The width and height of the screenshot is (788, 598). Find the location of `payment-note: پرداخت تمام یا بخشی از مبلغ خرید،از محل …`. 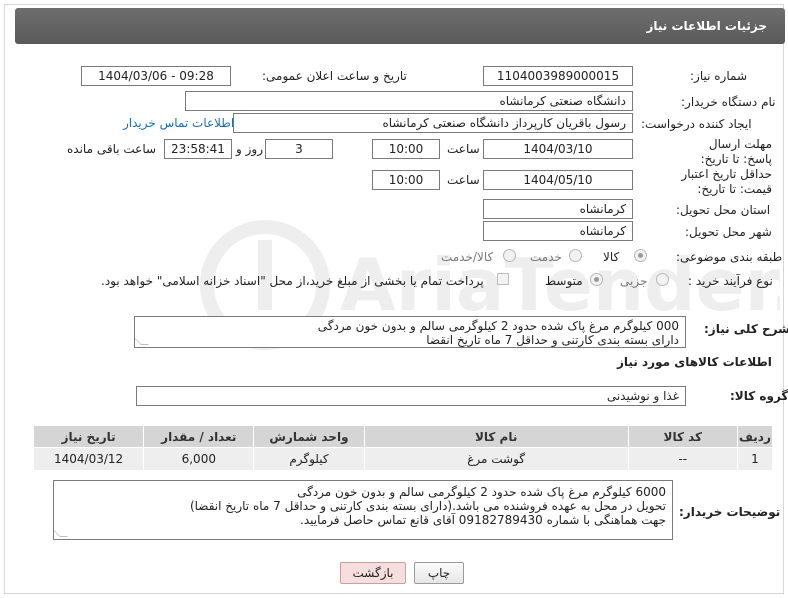

payment-note: پرداخت تمام یا بخشی از مبلغ خرید،از محل … is located at coordinates (292, 281).